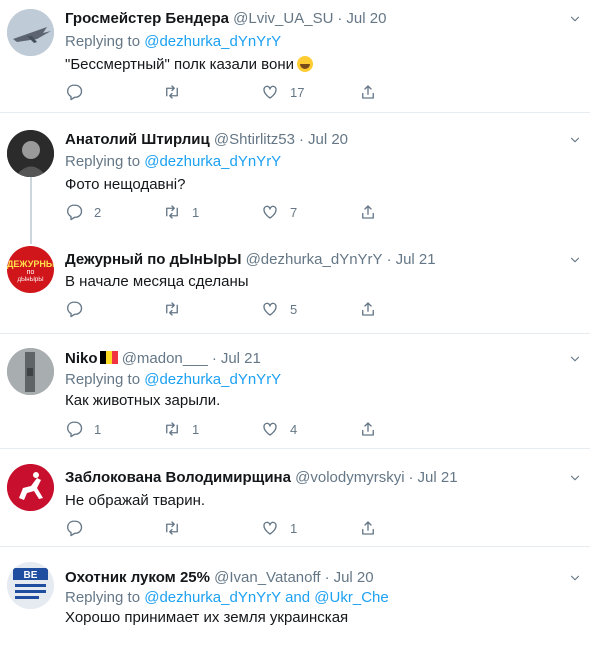  I want to click on tweet-actions: 1 1 4, so click(225, 429).